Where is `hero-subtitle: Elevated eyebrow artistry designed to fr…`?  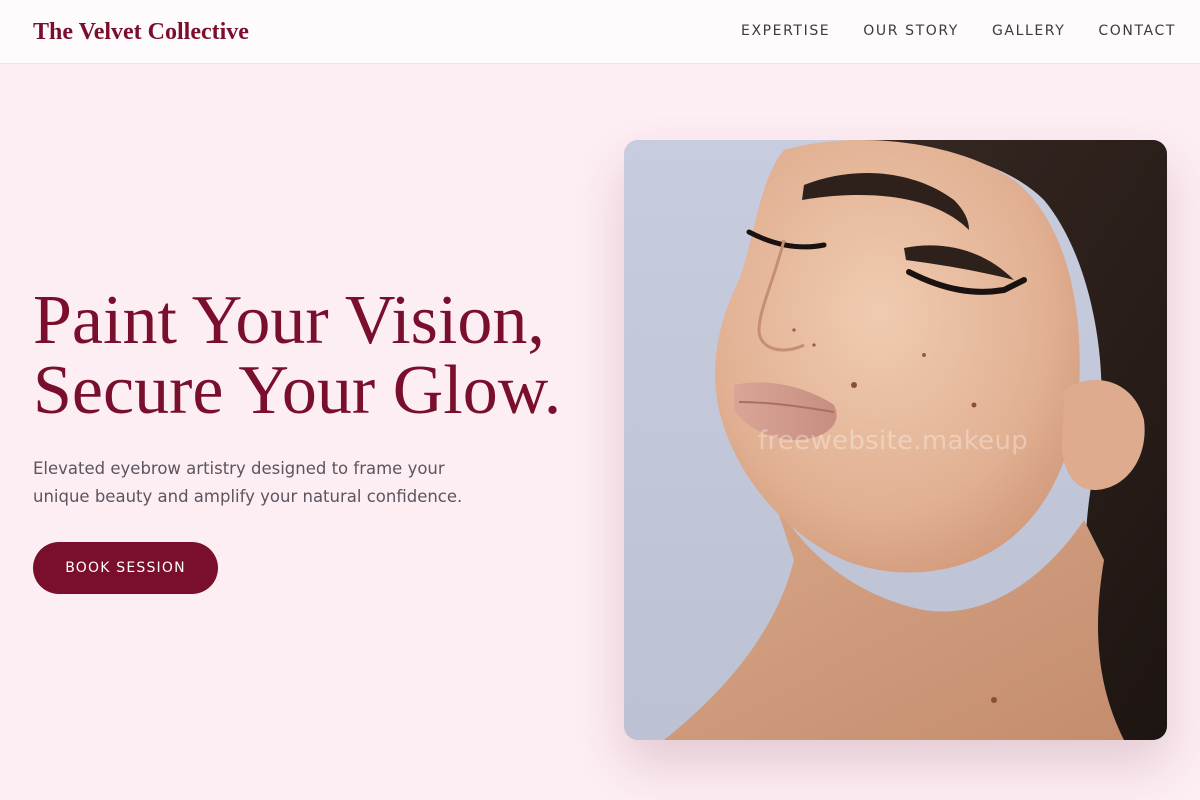 hero-subtitle: Elevated eyebrow artistry designed to fr… is located at coordinates (268, 483).